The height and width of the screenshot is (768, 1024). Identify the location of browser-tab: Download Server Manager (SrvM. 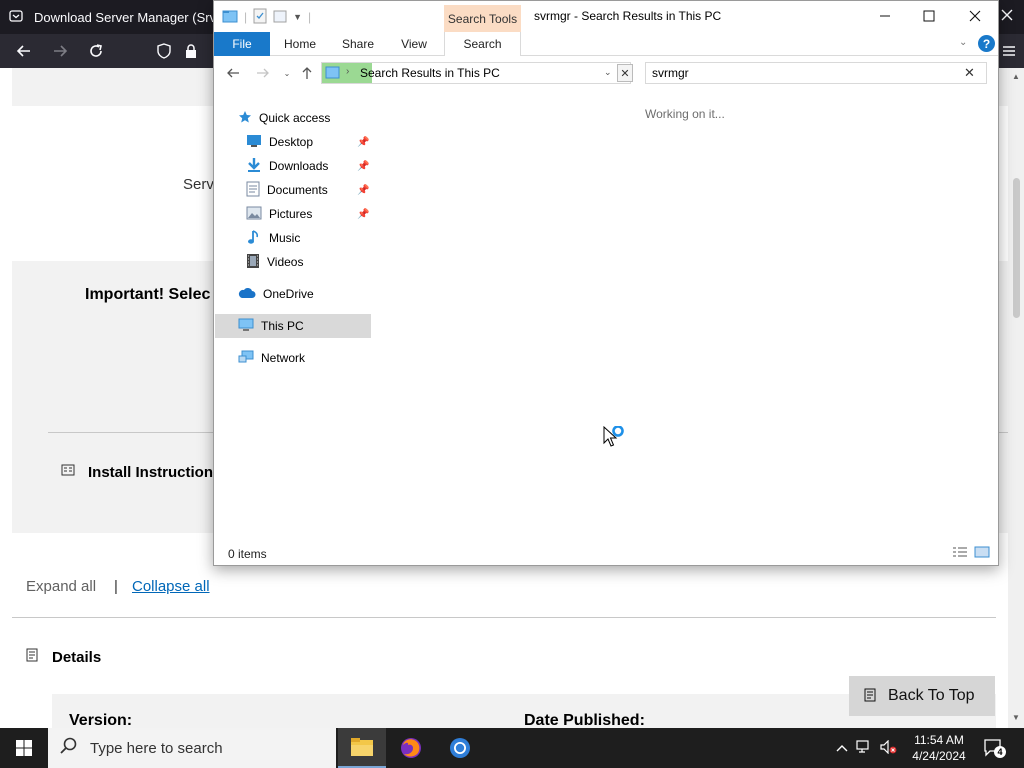
(107, 17).